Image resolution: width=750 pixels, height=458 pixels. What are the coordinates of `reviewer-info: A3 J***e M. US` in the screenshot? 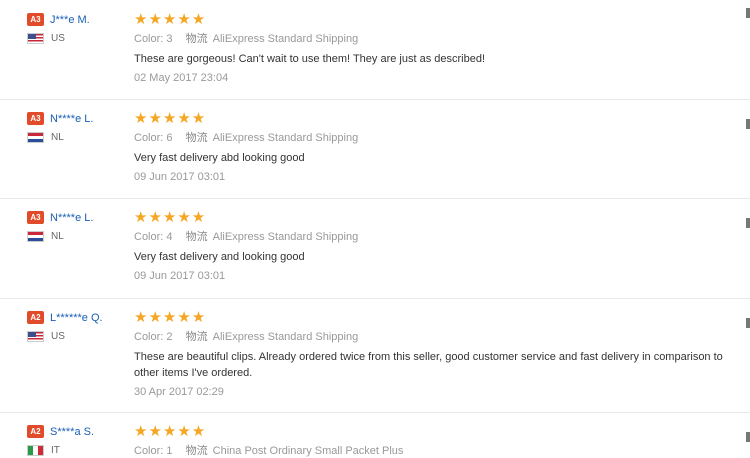 It's located at (58, 28).